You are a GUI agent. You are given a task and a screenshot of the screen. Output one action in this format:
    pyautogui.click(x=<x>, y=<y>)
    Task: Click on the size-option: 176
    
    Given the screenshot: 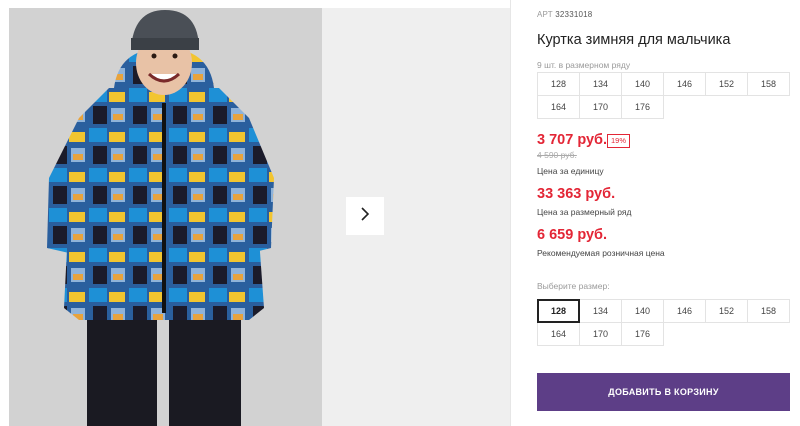 What is the action you would take?
    pyautogui.click(x=642, y=334)
    